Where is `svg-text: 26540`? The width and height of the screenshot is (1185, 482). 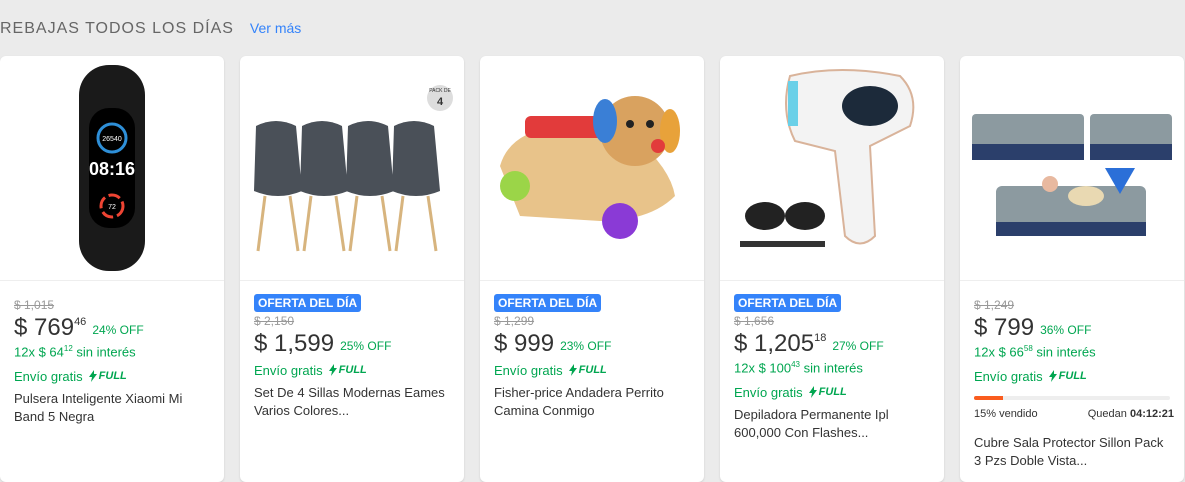
svg-text: 26540 is located at coordinates (112, 139).